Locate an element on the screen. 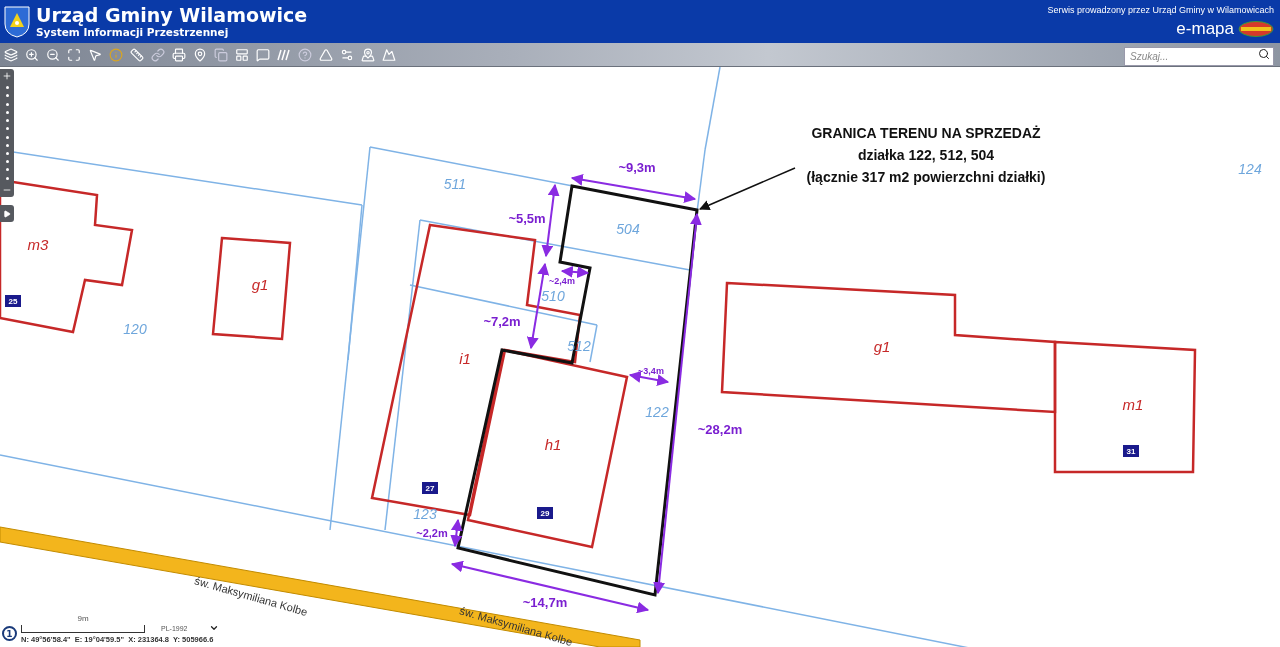 The width and height of the screenshot is (1280, 647). building-label: m1 is located at coordinates (1133, 404).